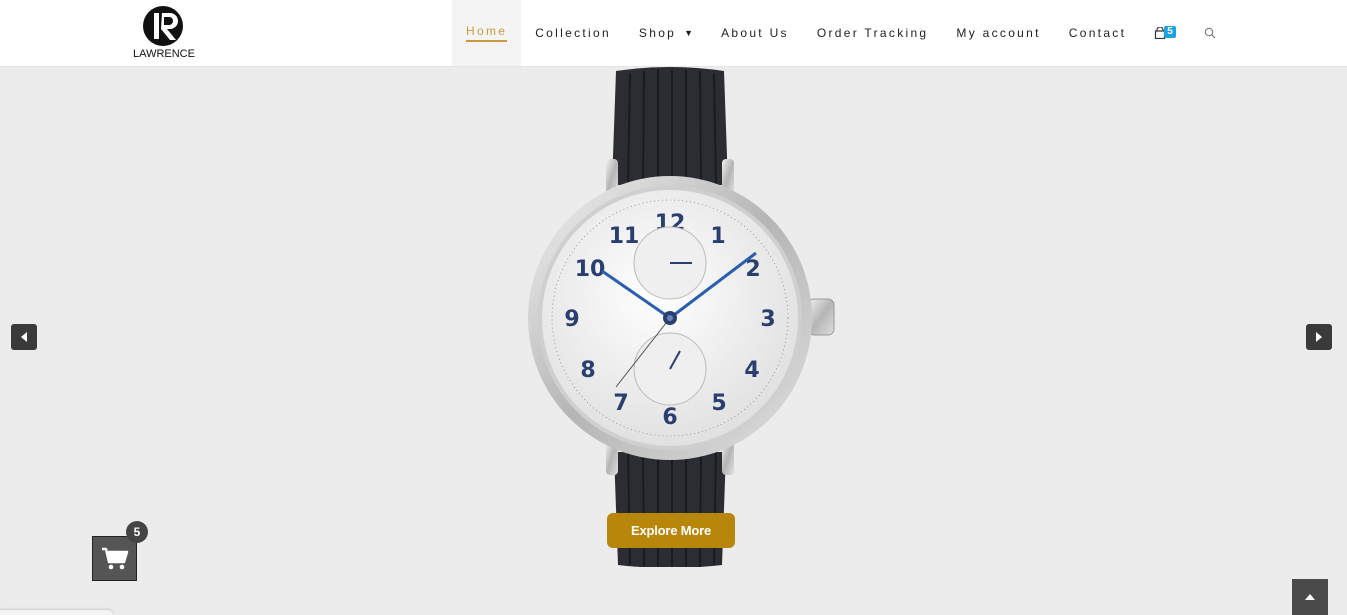 This screenshot has height=615, width=1347. I want to click on nav-order-tracking: Order Tracking, so click(873, 33).